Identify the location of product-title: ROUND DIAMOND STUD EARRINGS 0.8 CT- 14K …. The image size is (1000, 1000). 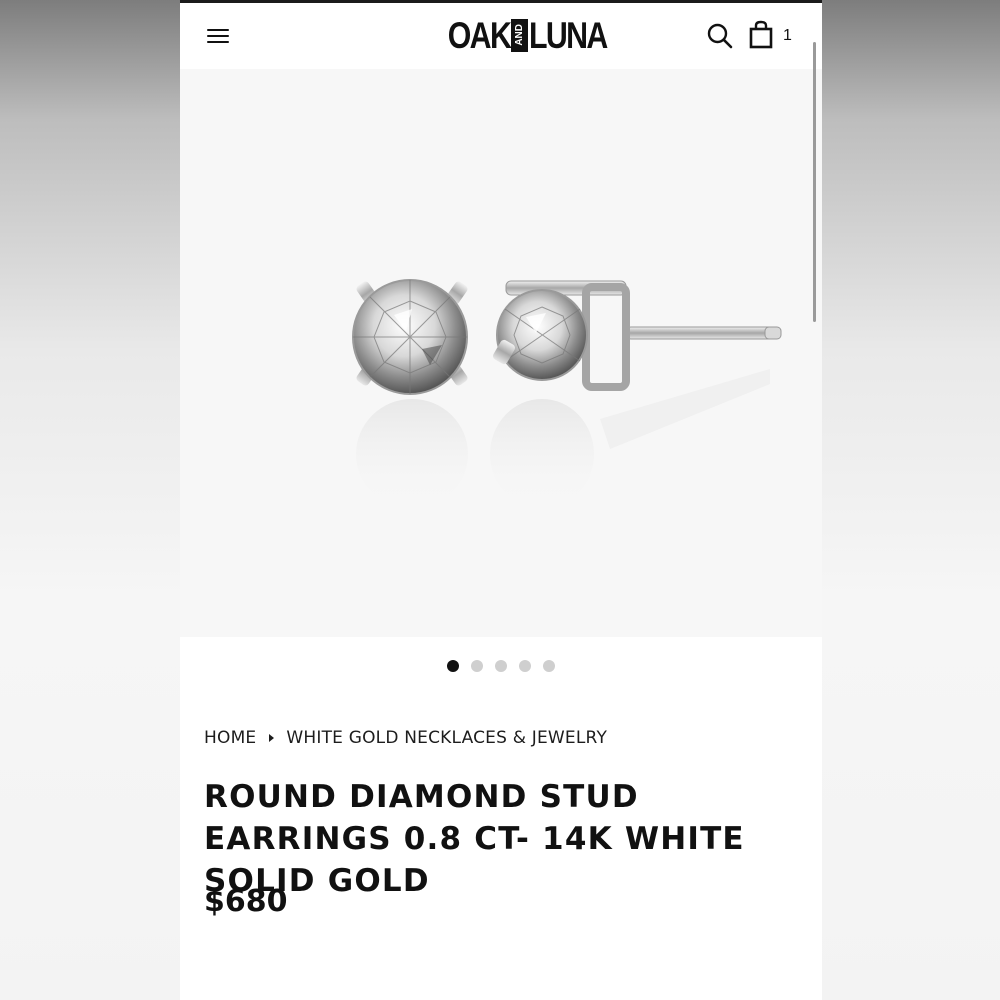
(474, 839).